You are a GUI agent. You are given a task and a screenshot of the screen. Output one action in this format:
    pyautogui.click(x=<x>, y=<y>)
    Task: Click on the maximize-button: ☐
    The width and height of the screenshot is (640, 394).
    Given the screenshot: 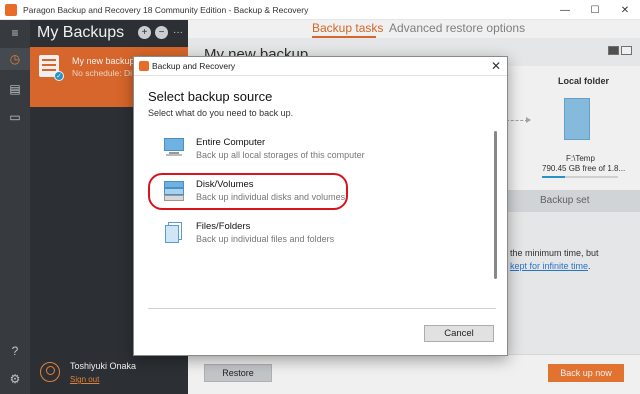 What is the action you would take?
    pyautogui.click(x=595, y=10)
    